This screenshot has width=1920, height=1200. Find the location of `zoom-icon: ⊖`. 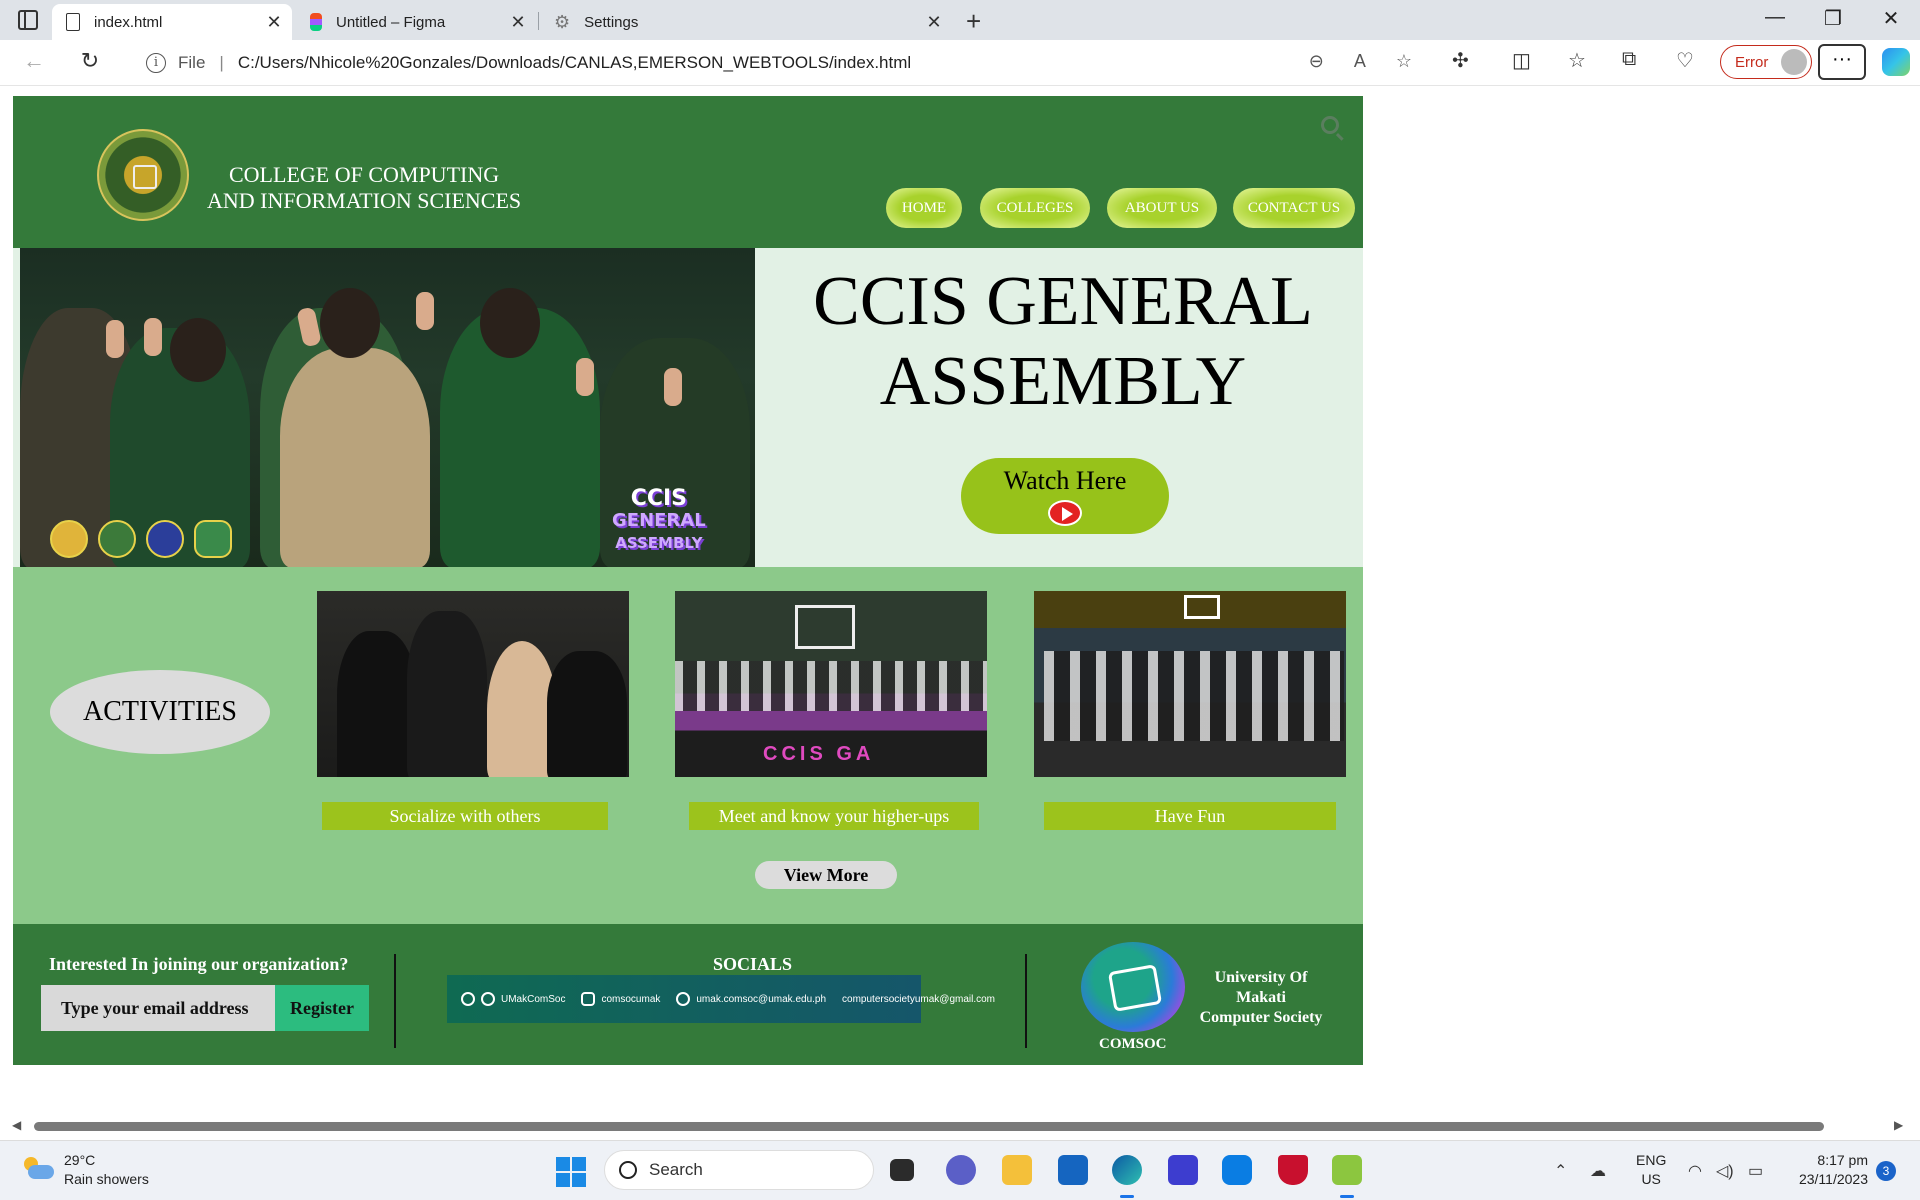

zoom-icon: ⊖ is located at coordinates (1316, 61).